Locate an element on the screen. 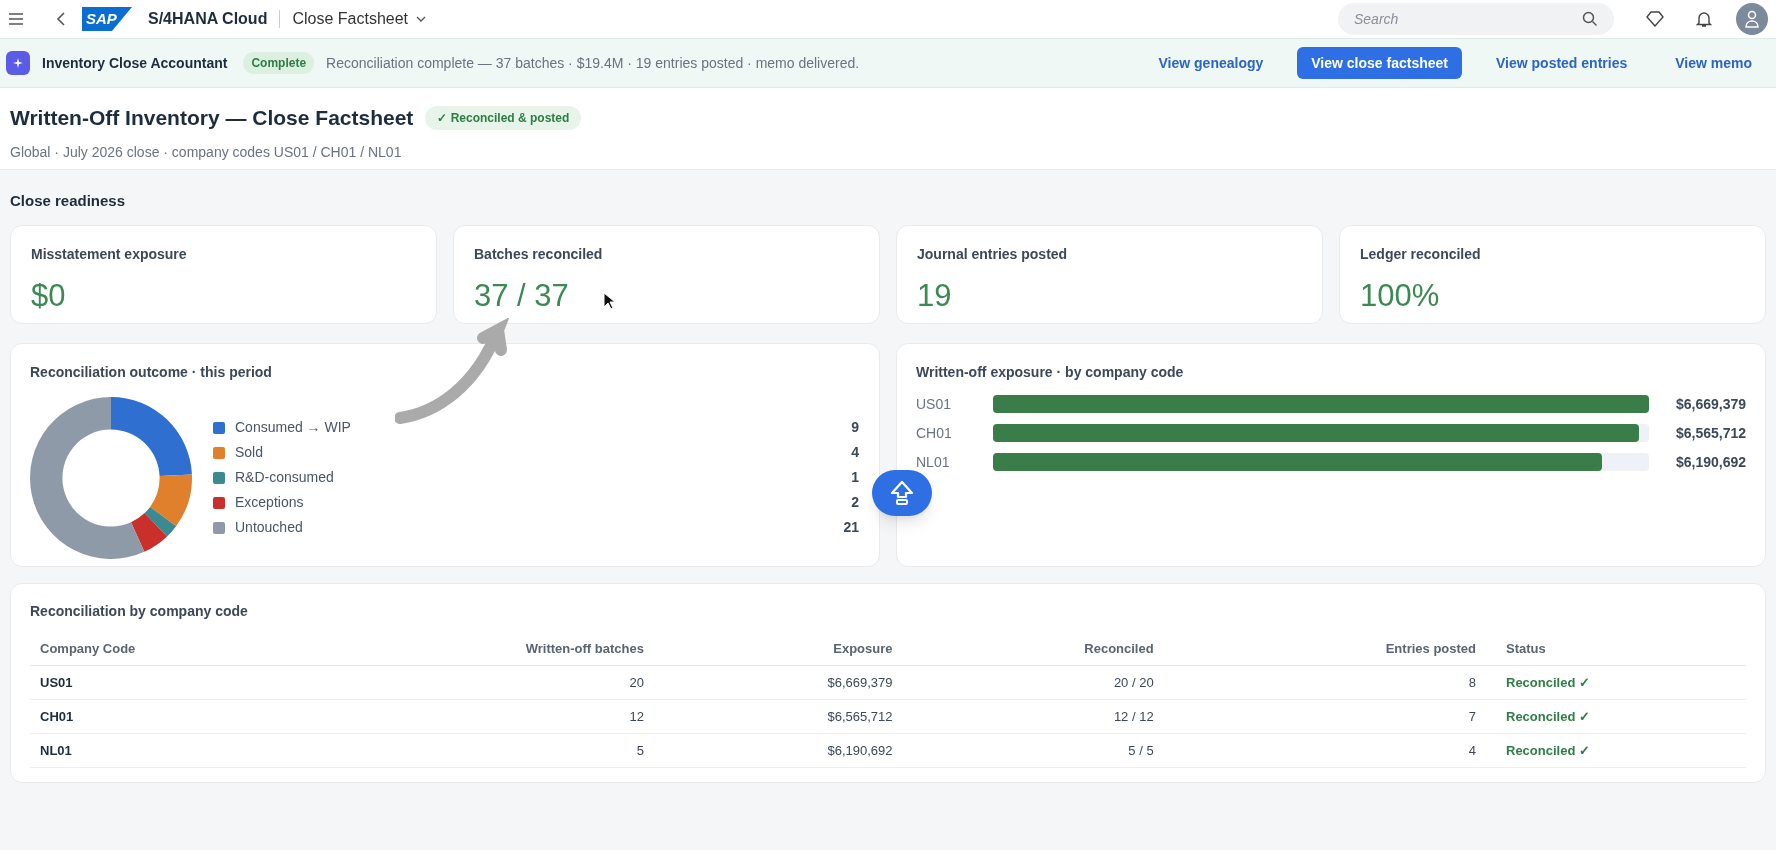 This screenshot has height=850, width=1776. bar-value: $6,669,379 is located at coordinates (1710, 404).